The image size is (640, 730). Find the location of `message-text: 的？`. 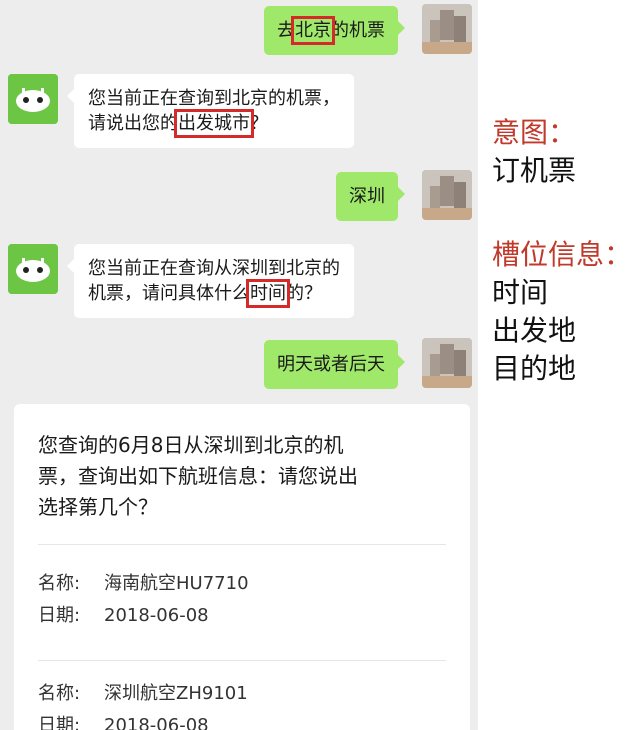

message-text: 的？ is located at coordinates (304, 293).